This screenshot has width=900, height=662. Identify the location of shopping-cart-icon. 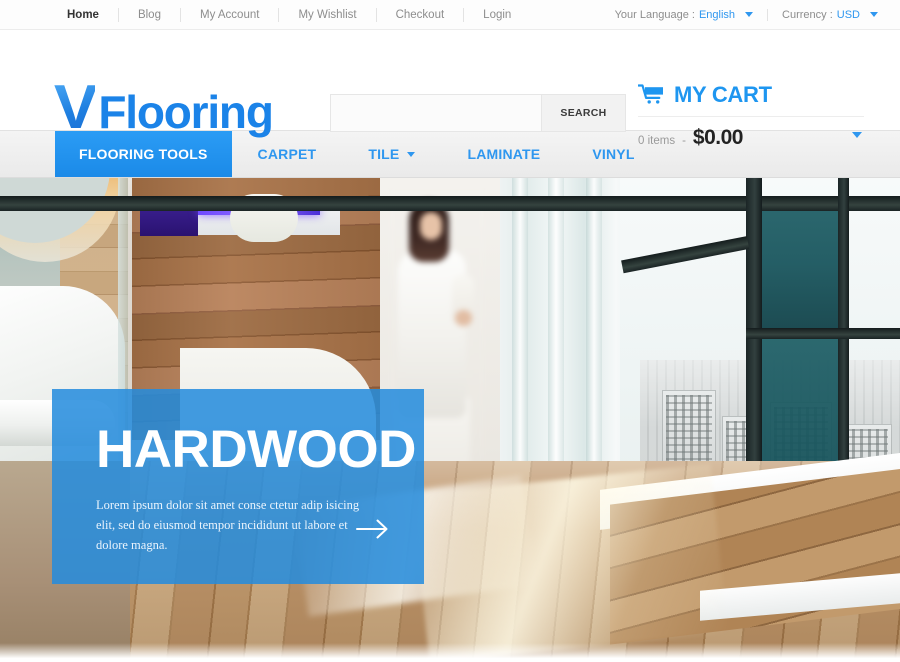
(650, 94).